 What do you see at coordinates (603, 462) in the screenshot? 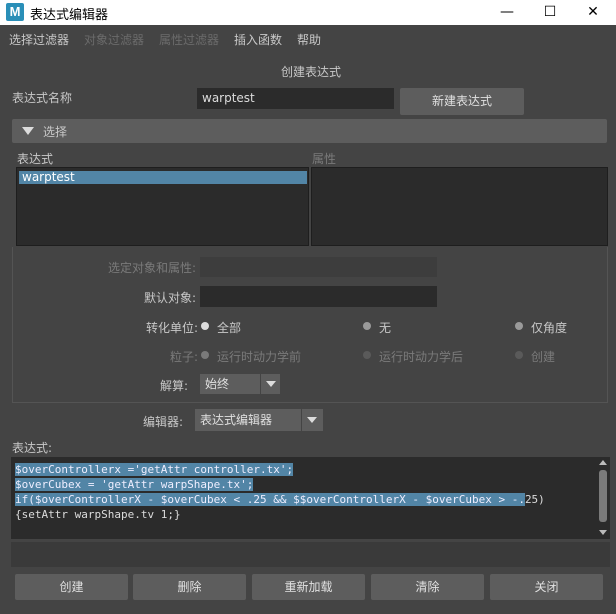
I see `scroll-up-arrow-icon` at bounding box center [603, 462].